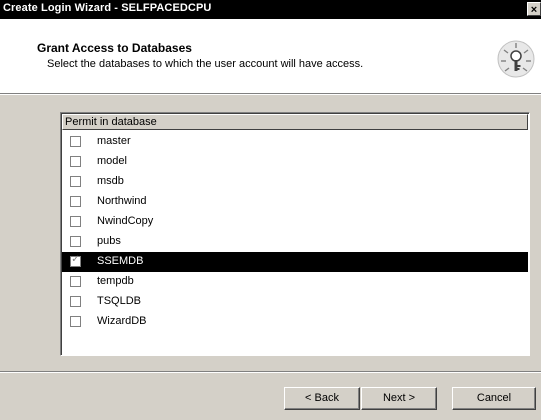 This screenshot has height=420, width=541. What do you see at coordinates (270, 372) in the screenshot?
I see `footer-divider-highlight` at bounding box center [270, 372].